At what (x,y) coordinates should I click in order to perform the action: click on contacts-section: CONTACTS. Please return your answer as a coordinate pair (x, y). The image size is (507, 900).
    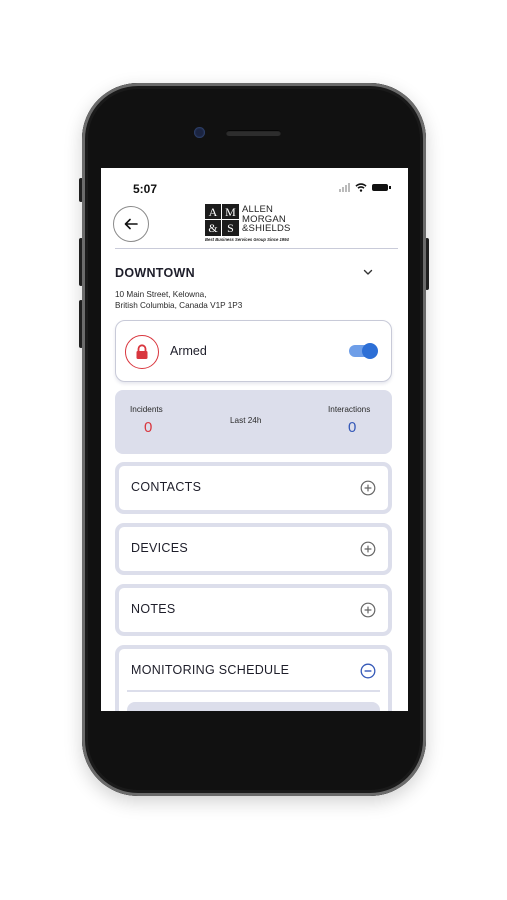
    Looking at the image, I should click on (253, 488).